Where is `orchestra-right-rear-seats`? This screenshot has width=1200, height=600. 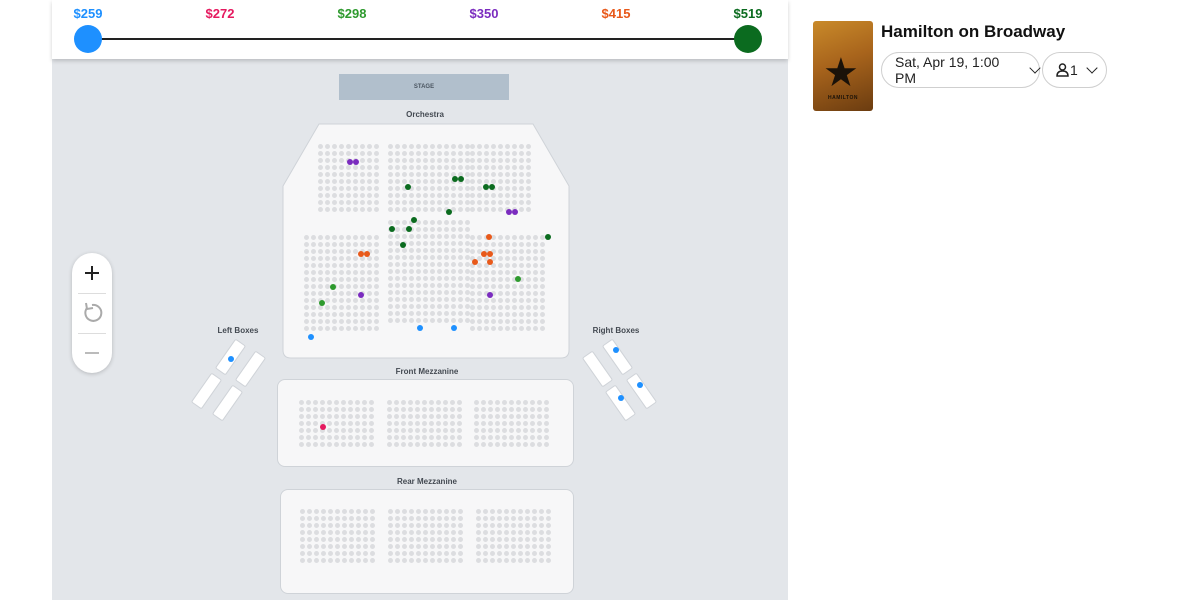
orchestra-right-rear-seats is located at coordinates (507, 283).